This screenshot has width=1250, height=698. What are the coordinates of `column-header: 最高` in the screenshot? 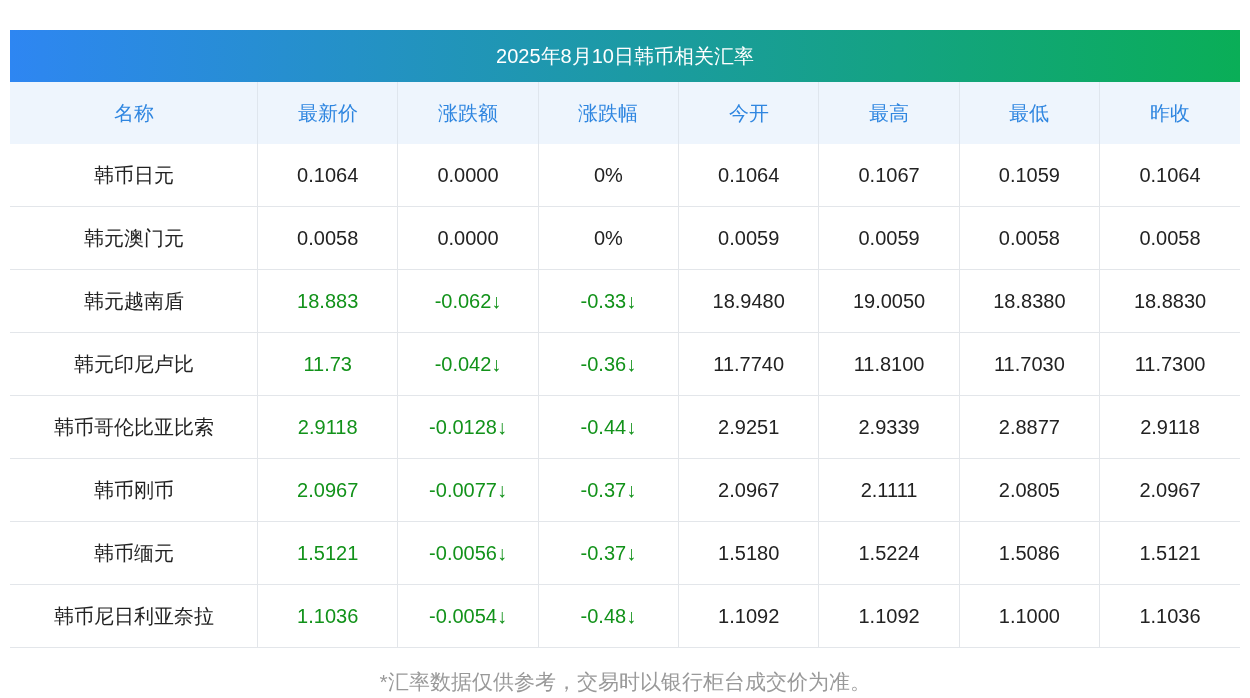 It's located at (889, 113).